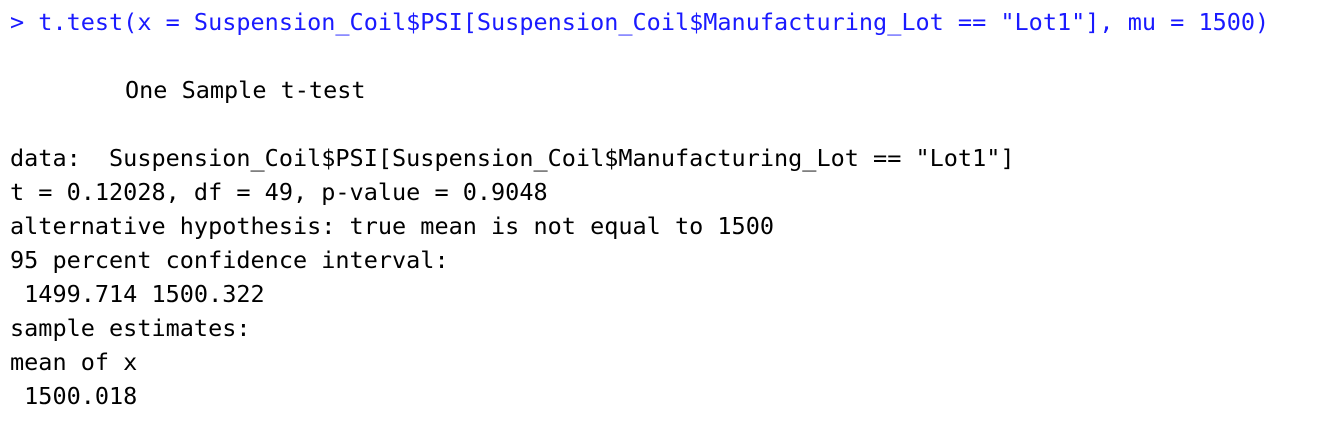 The width and height of the screenshot is (1324, 440). Describe the element at coordinates (24, 22) in the screenshot. I see `console-prompt: >` at that location.